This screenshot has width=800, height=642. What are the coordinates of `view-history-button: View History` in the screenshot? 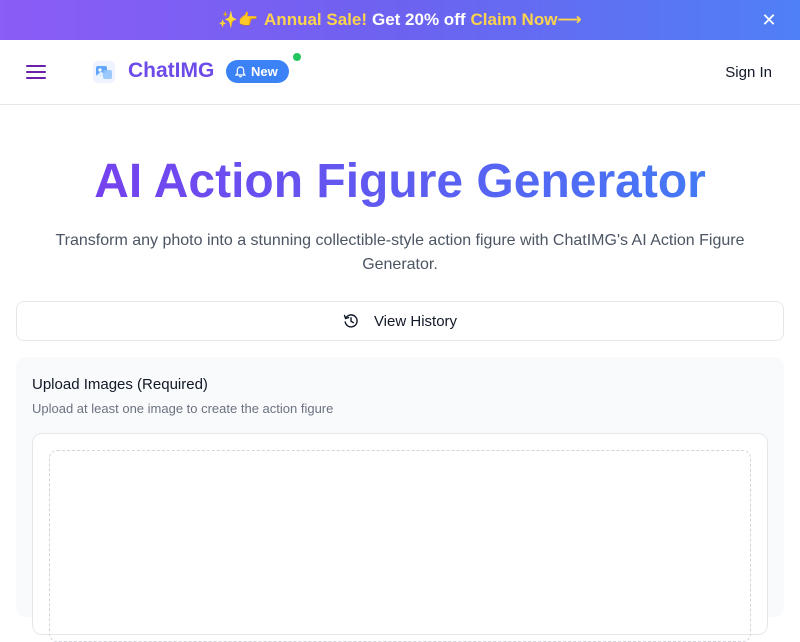 It's located at (400, 321).